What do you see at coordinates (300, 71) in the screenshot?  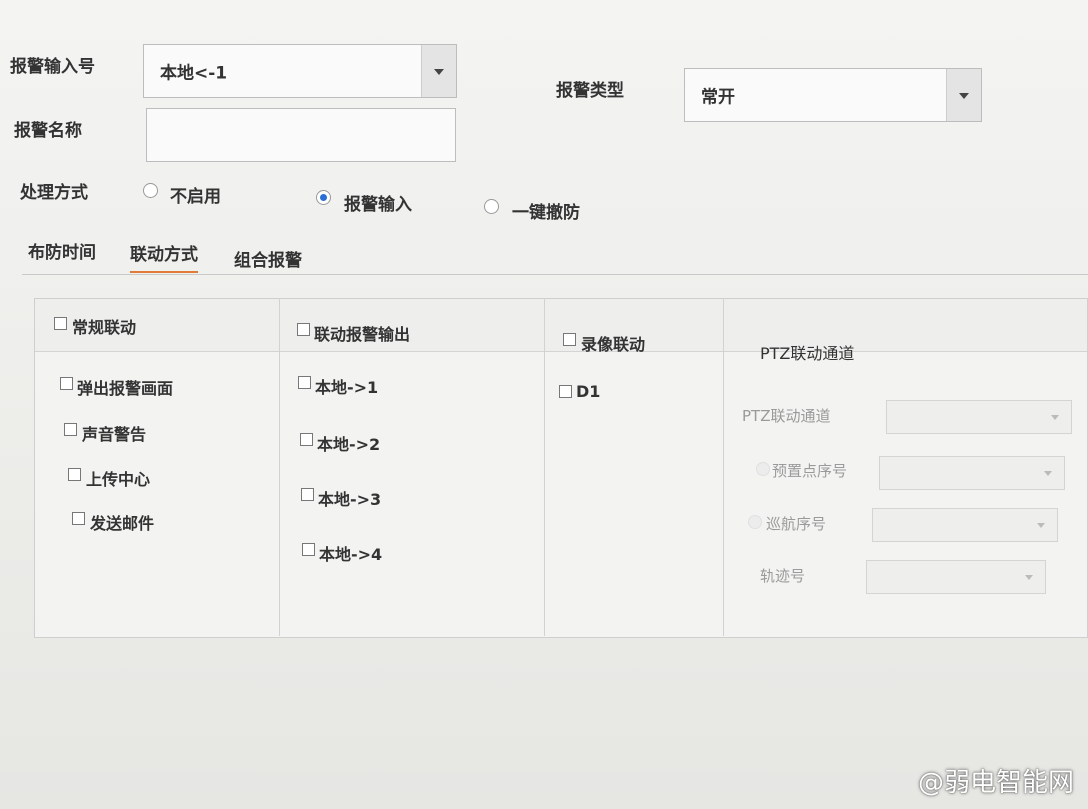 I see `alarm-input-select: 本地<-1` at bounding box center [300, 71].